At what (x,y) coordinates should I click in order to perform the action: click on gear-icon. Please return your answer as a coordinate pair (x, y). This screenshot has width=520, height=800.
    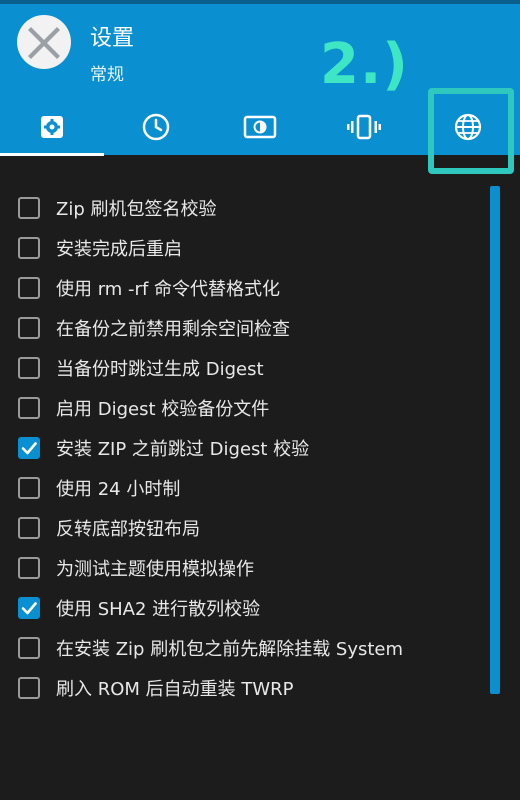
    Looking at the image, I should click on (52, 127).